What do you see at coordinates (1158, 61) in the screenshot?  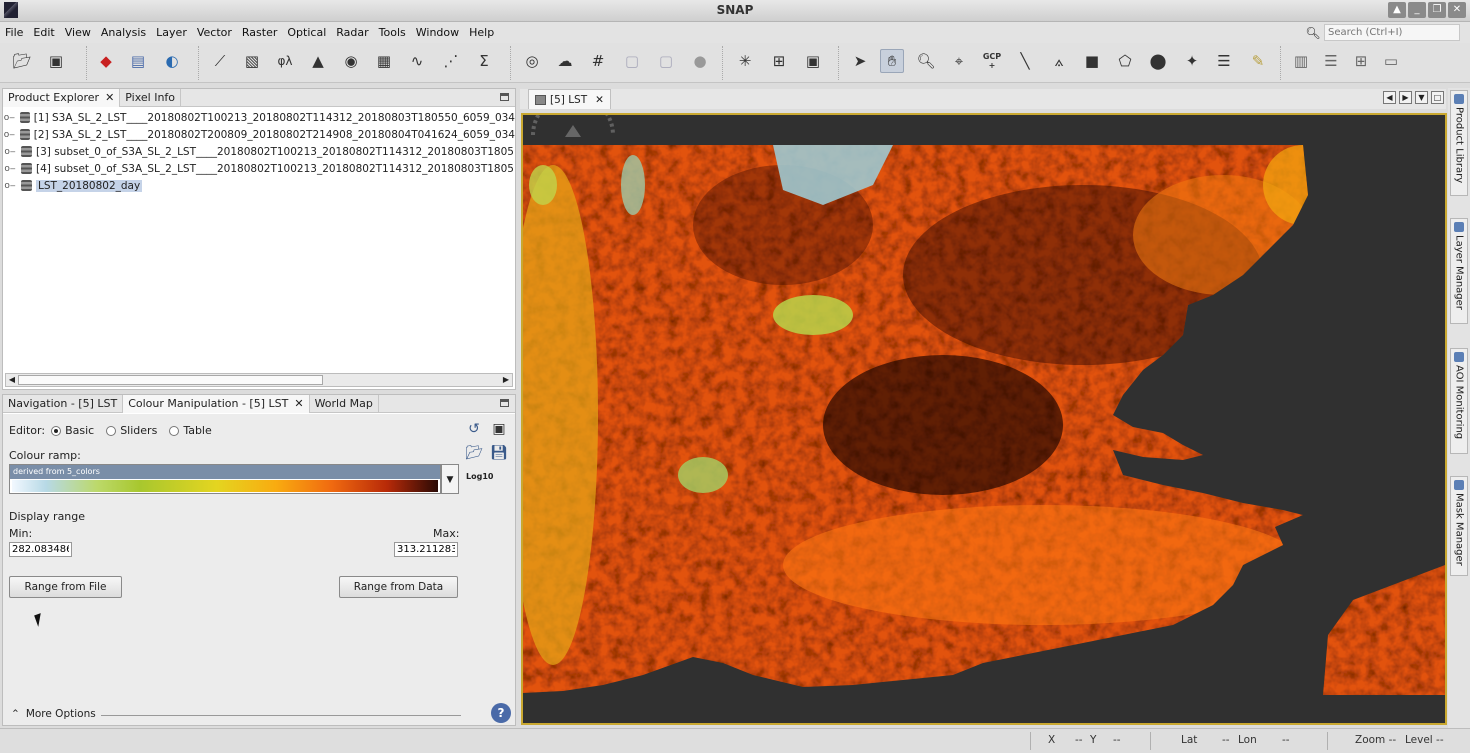 I see `ellipse-tool-icon: ⬤` at bounding box center [1158, 61].